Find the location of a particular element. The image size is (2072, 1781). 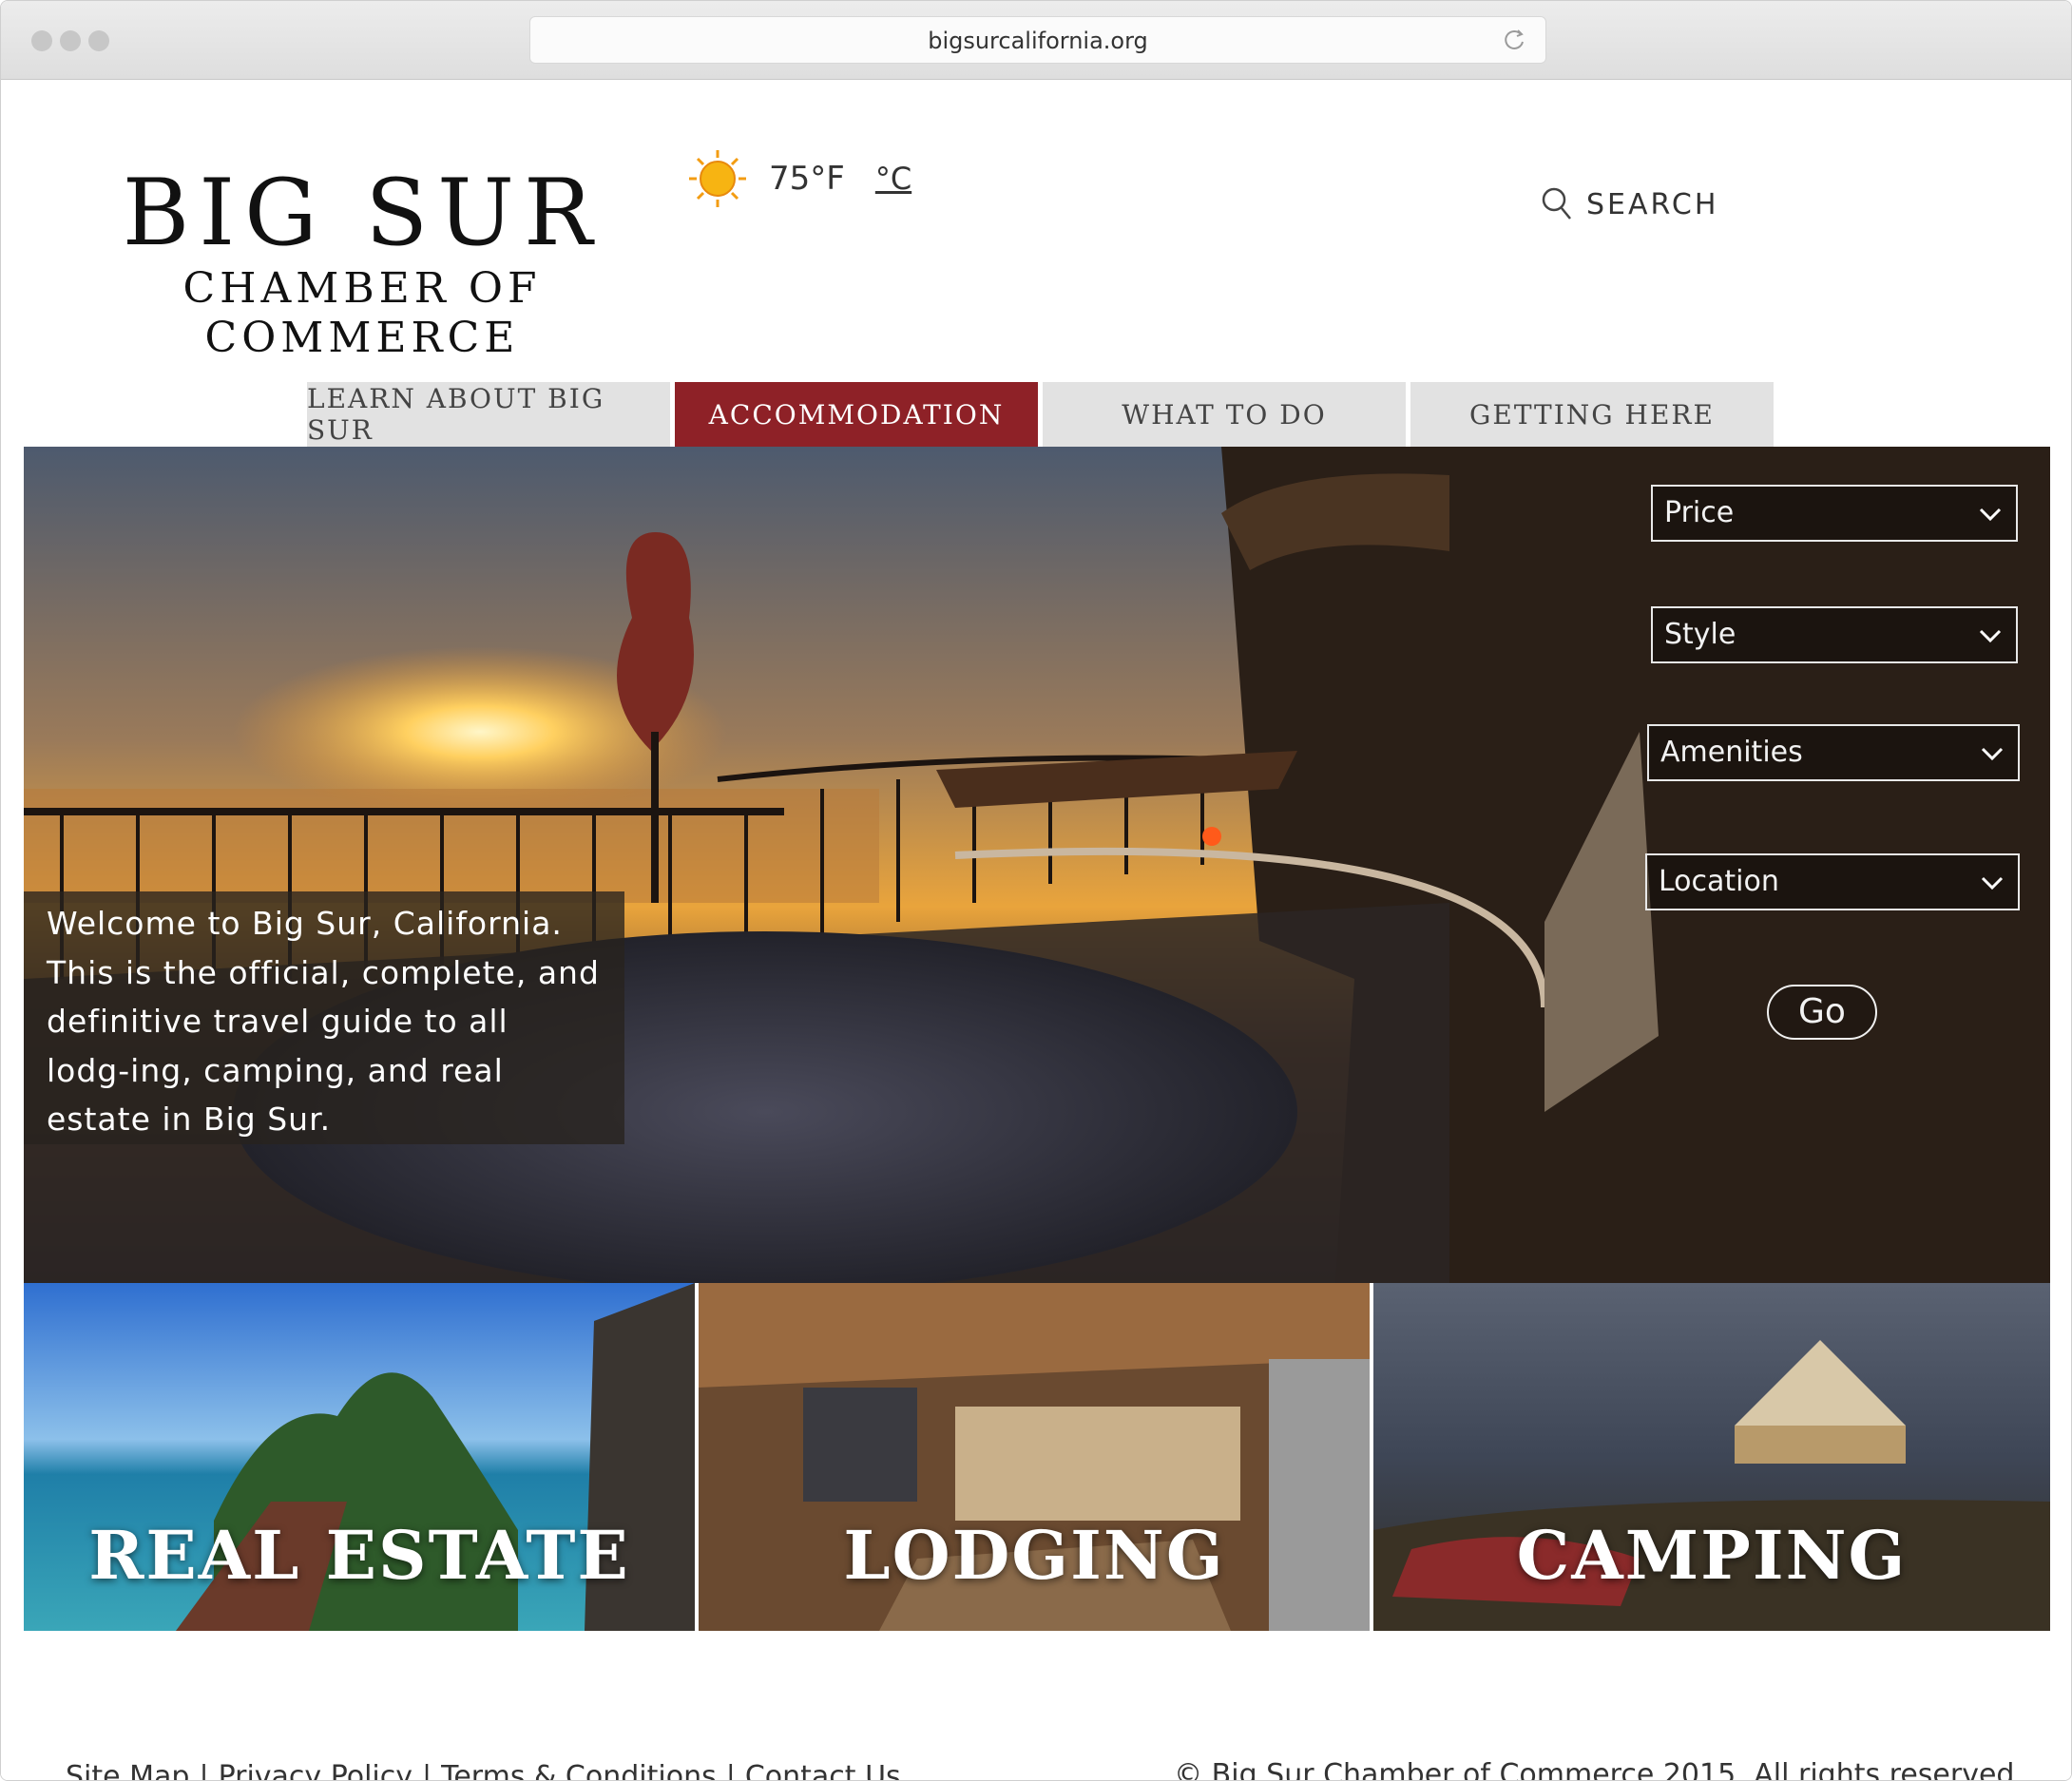

style-select: Style is located at coordinates (1835, 634).